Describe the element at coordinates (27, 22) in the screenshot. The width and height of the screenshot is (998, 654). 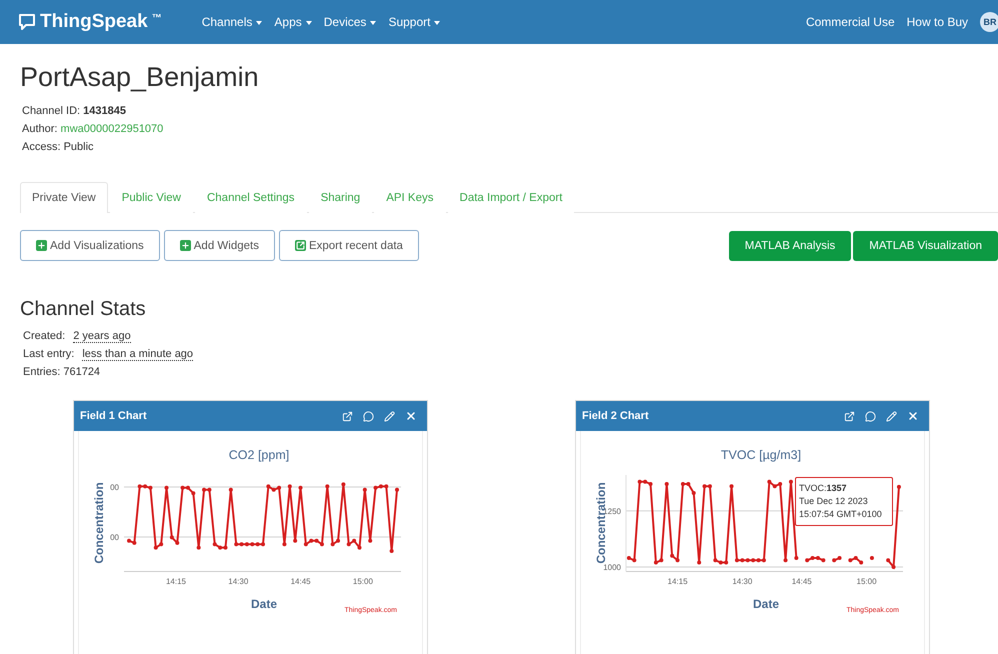
I see `speech-bubble-icon` at that location.